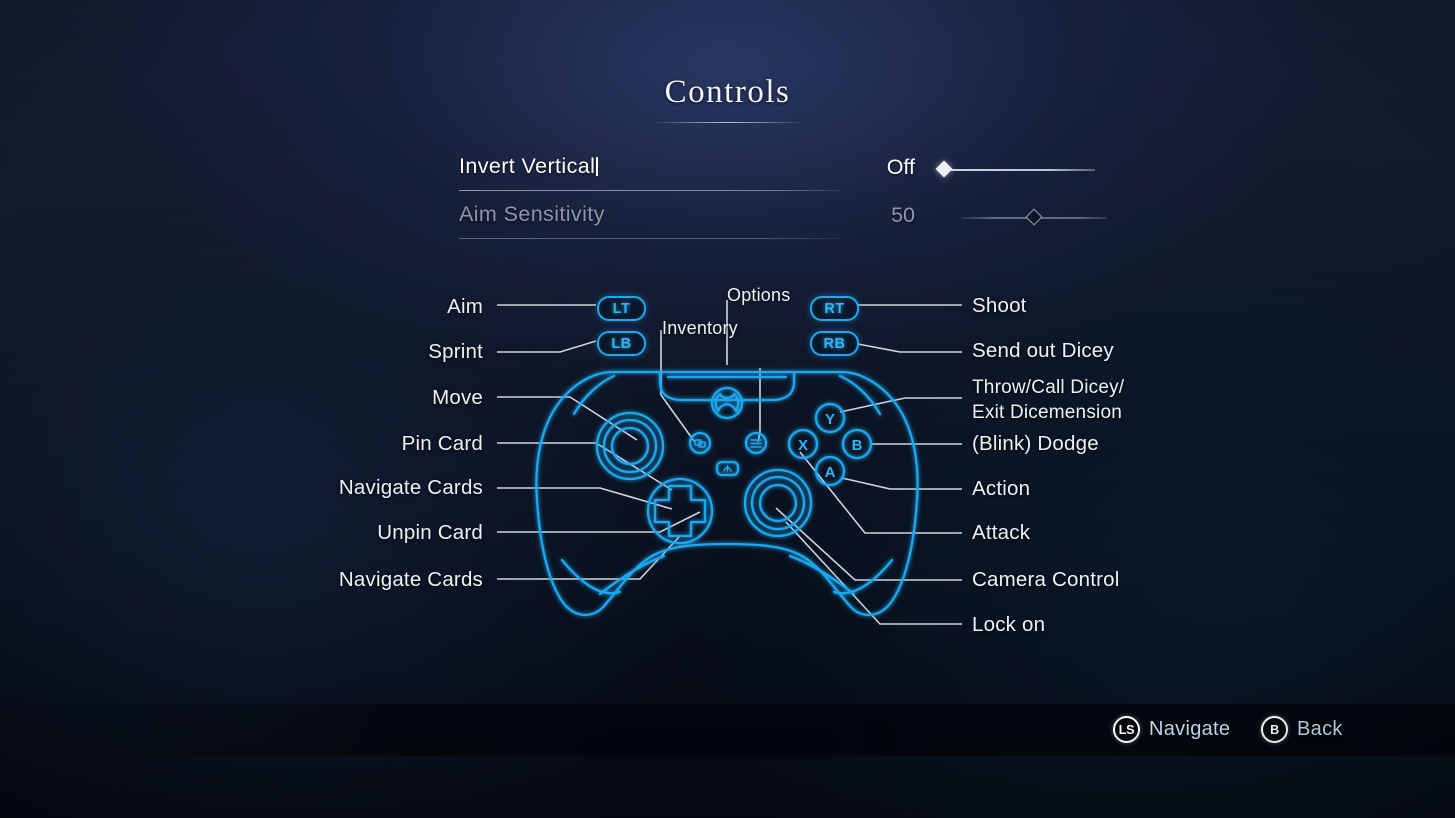  I want to click on xbox-controller-diagram: Y B X A, so click(727, 493).